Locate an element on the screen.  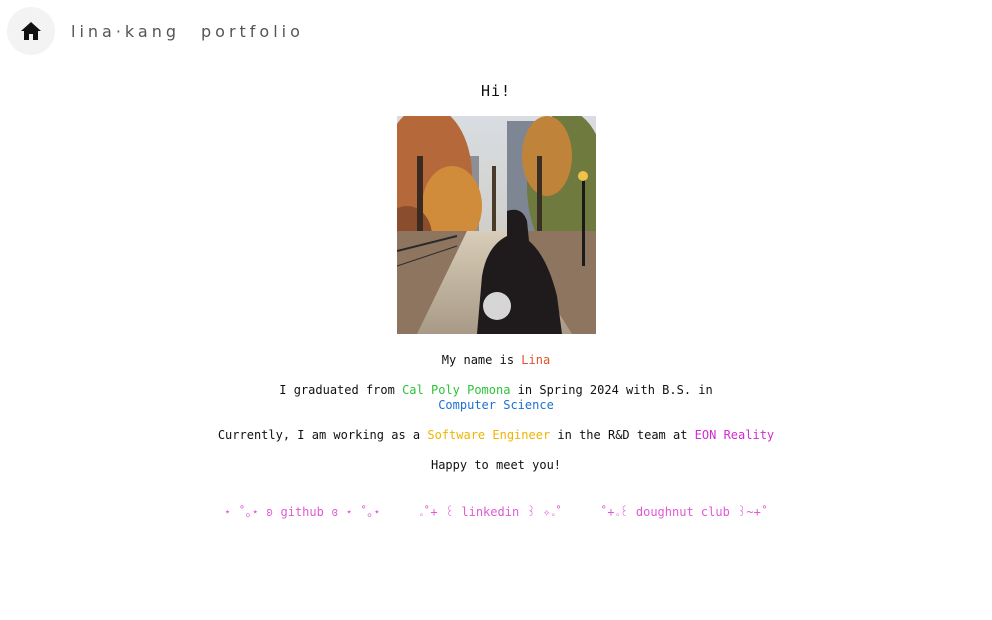
name-highlight: Lina is located at coordinates (536, 360).